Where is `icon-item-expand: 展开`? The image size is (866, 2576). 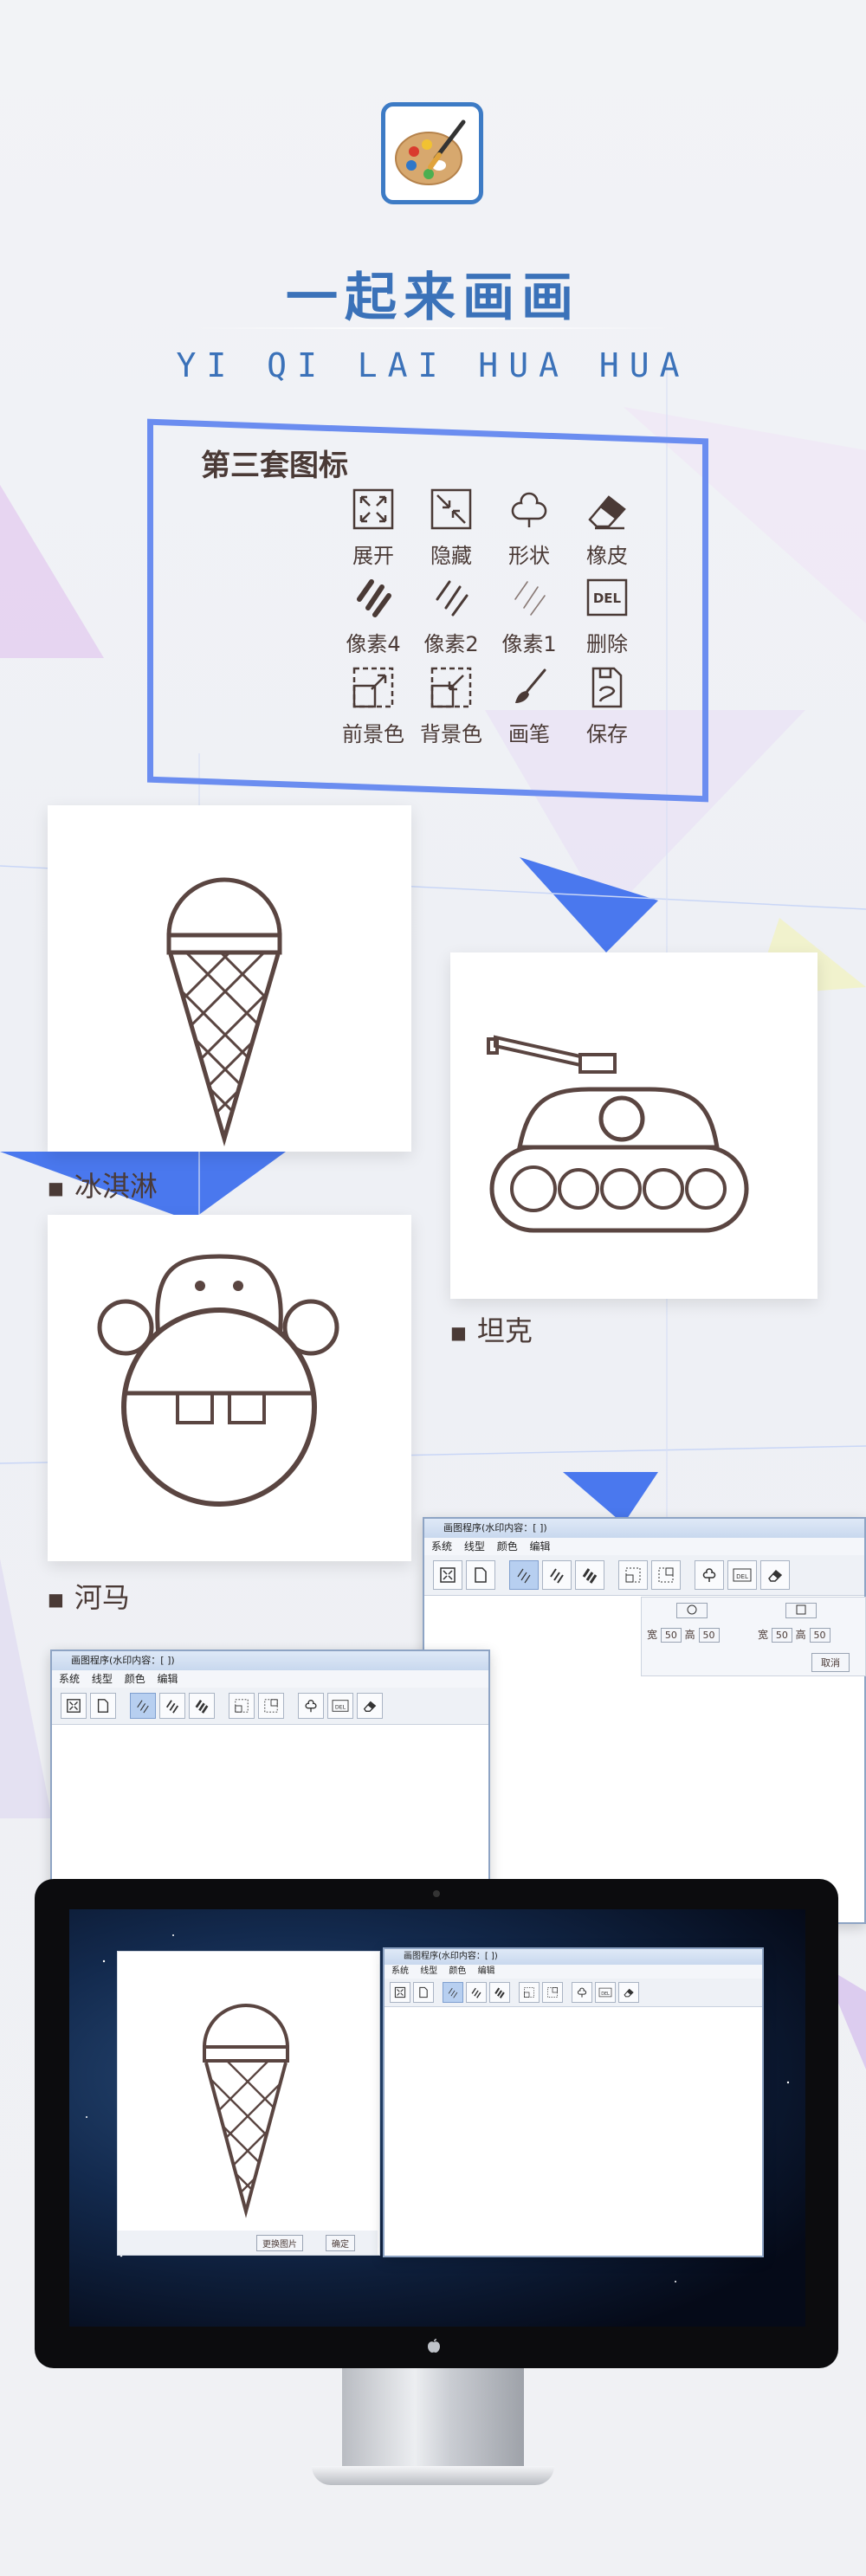
icon-item-expand: 展开 is located at coordinates (373, 527).